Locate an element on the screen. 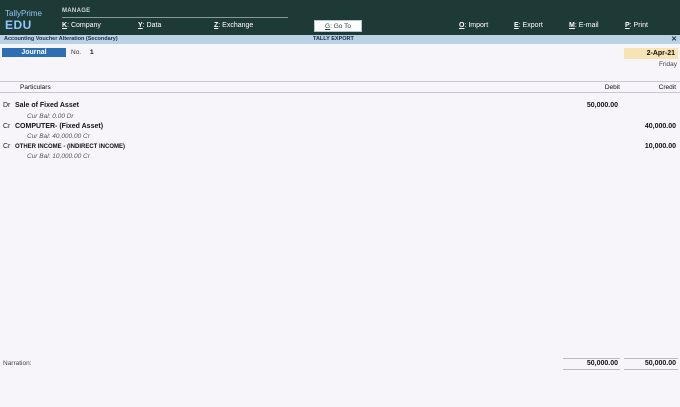 This screenshot has width=680, height=407. entry-3-cur-bal: Cur Bal: 10,000.00 Cr is located at coordinates (58, 156).